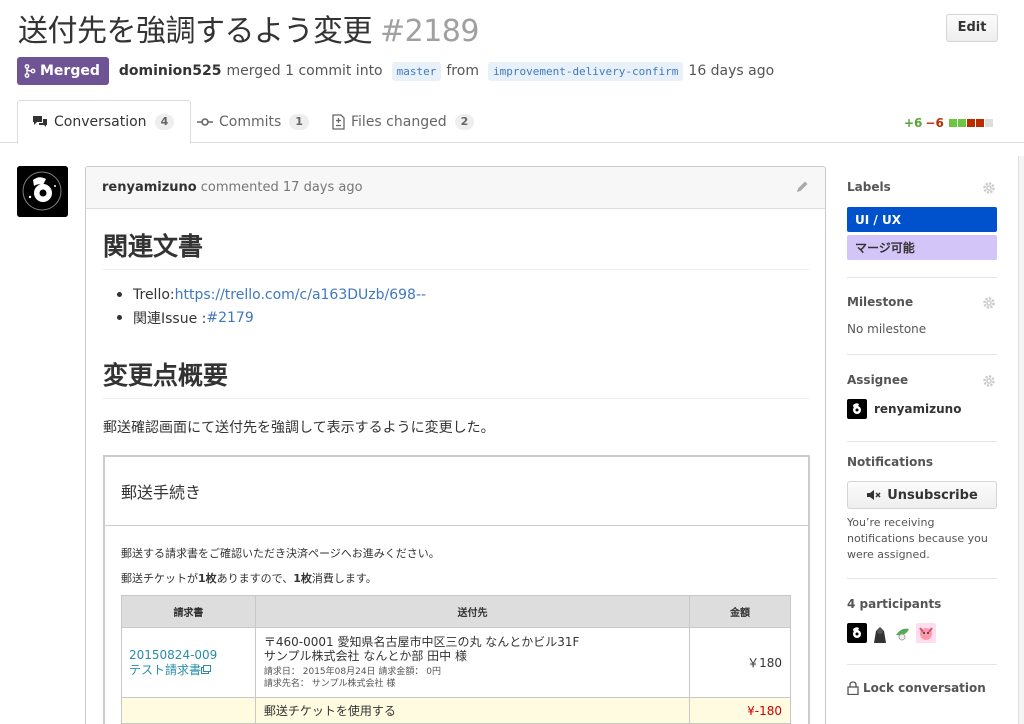 Image resolution: width=1024 pixels, height=724 pixels. I want to click on base-branch: master, so click(416, 71).